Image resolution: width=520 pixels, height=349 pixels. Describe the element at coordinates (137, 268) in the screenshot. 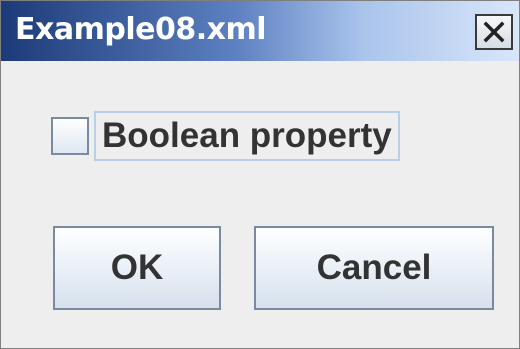

I see `ok-button: OK` at that location.